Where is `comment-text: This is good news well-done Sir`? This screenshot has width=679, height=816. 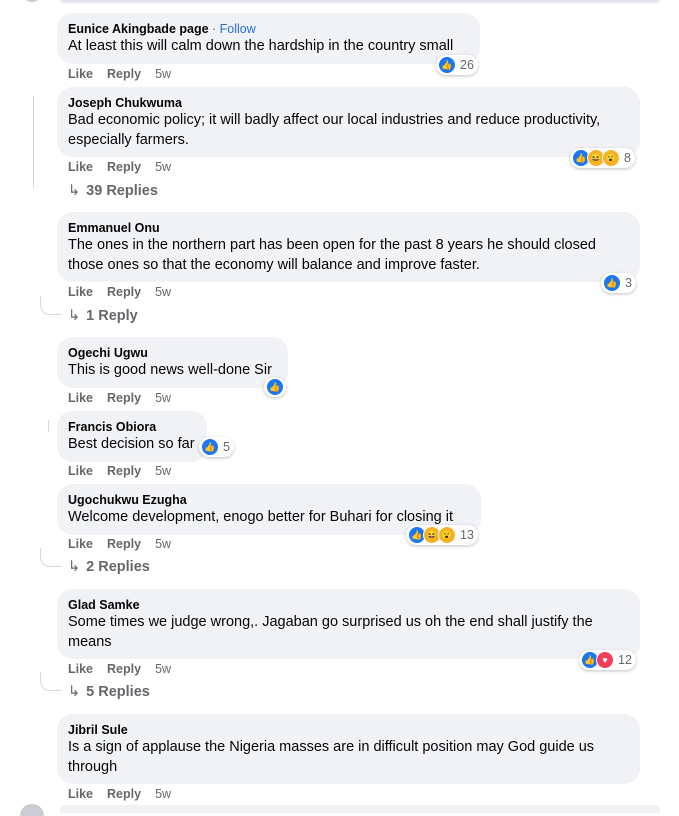
comment-text: This is good news well-done Sir is located at coordinates (170, 370).